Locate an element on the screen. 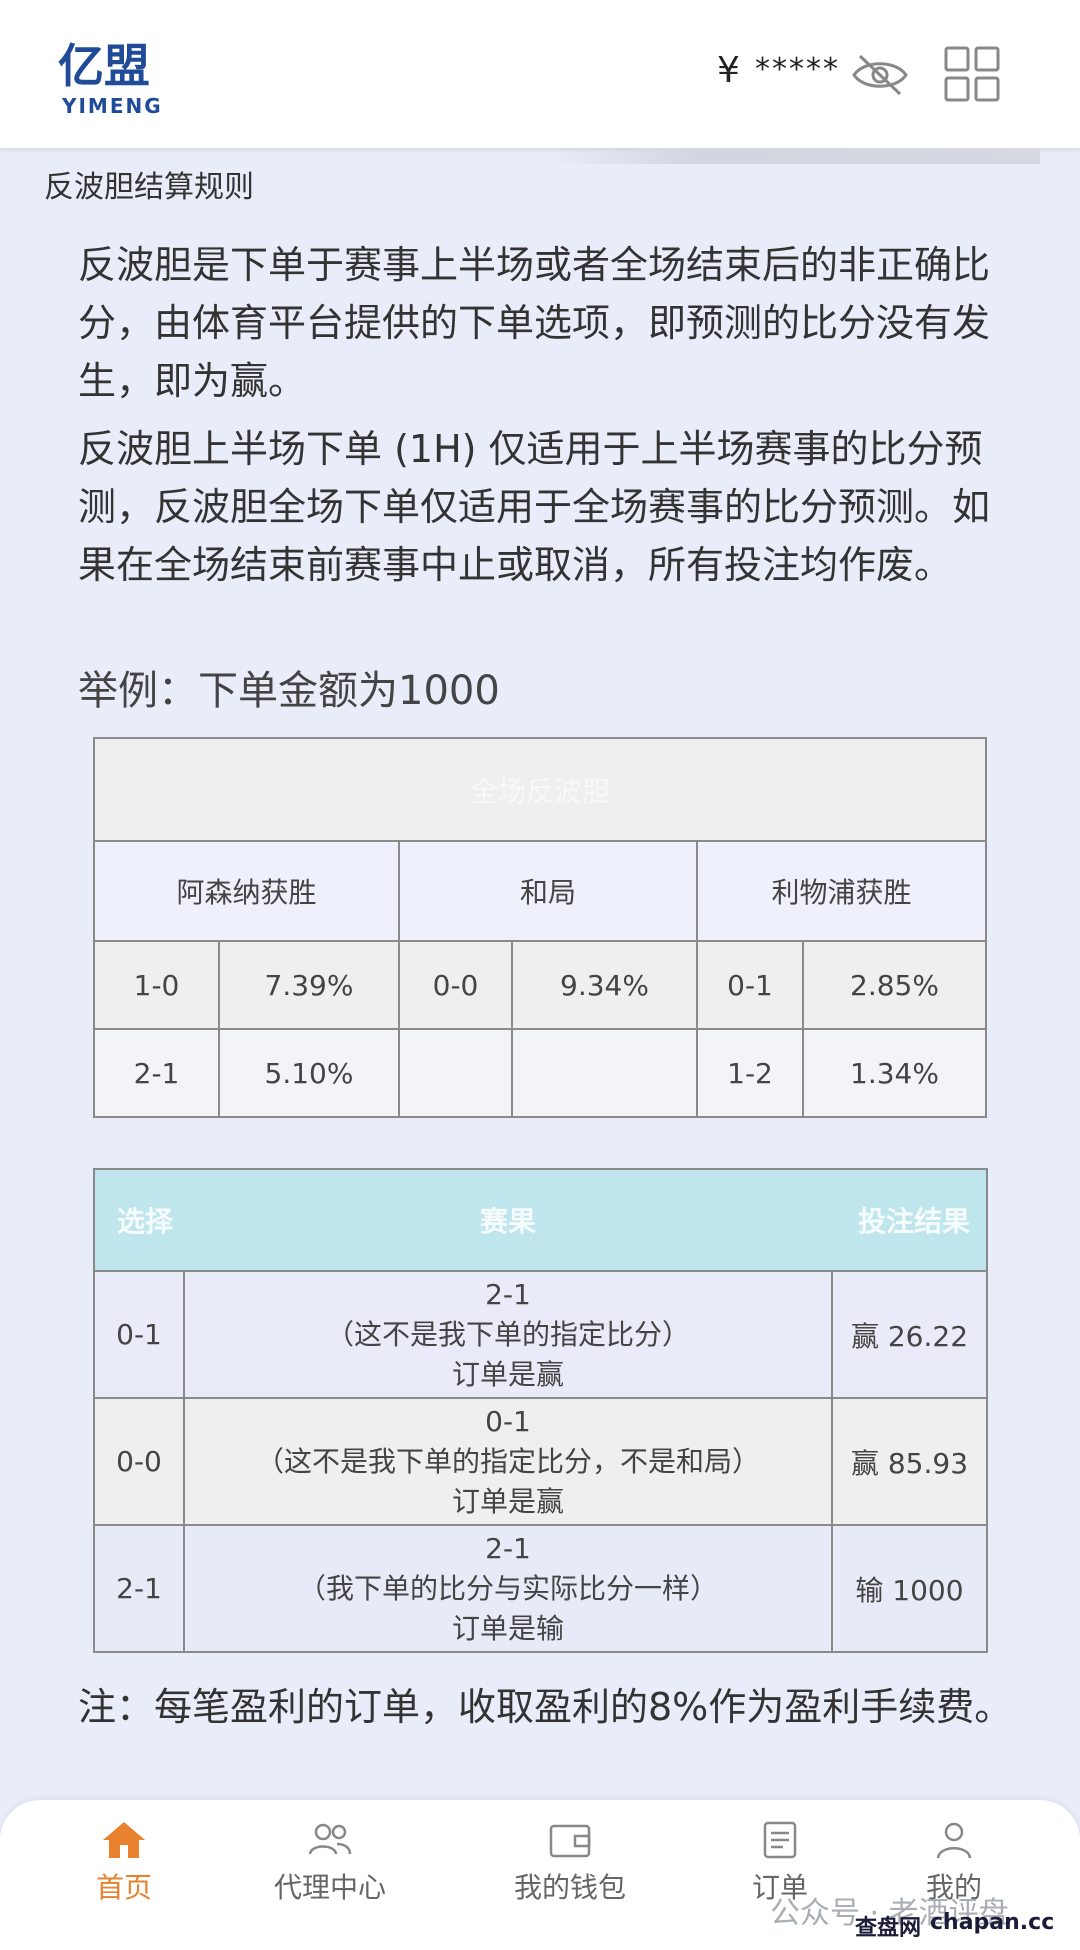 The width and height of the screenshot is (1080, 1950). wallet-icon is located at coordinates (570, 1841).